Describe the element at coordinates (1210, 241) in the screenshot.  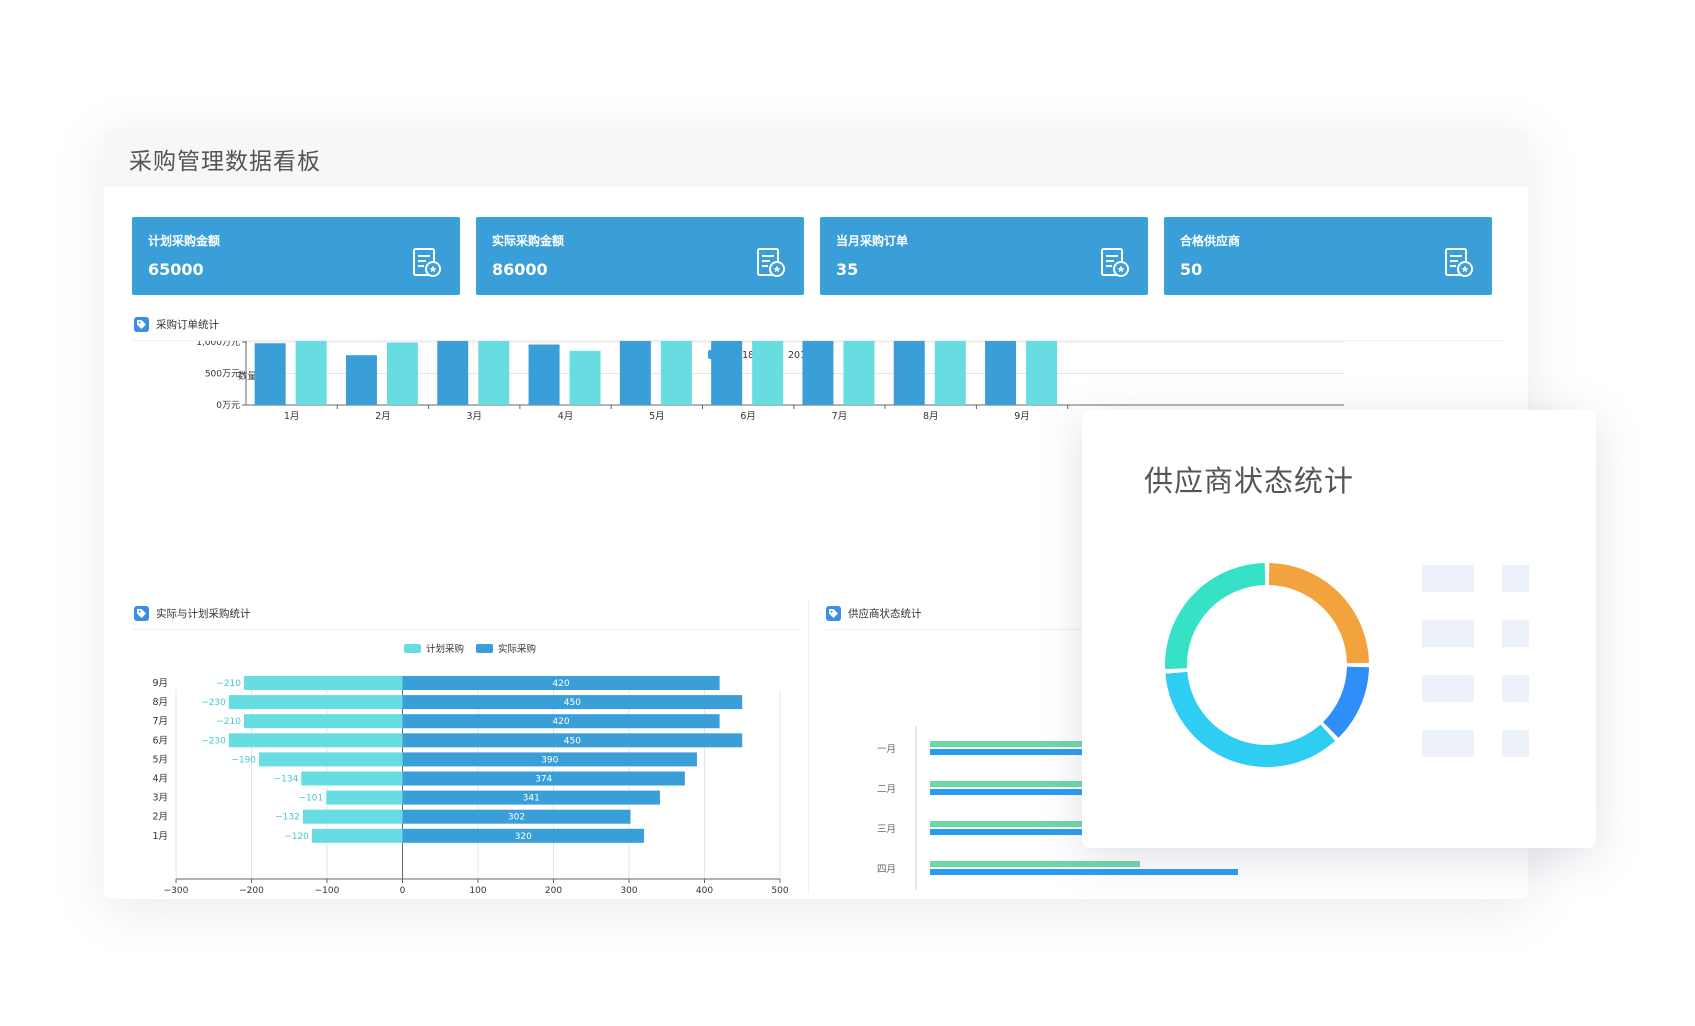
I see `stat-label: 合格供应商` at that location.